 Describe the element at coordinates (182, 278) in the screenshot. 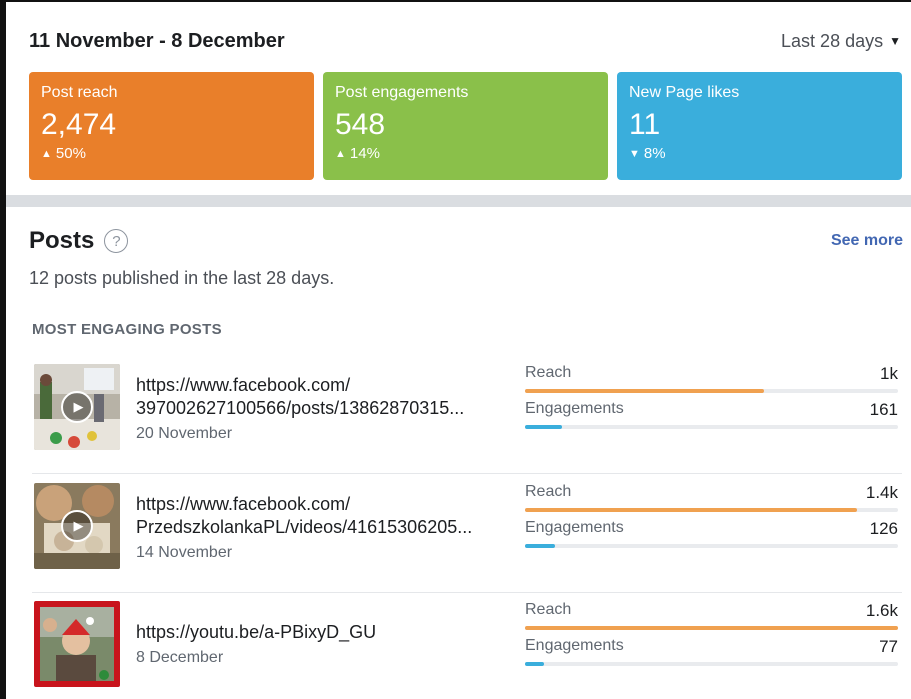

I see `posts-subtitle: 12 posts published in the last 28 days.` at that location.